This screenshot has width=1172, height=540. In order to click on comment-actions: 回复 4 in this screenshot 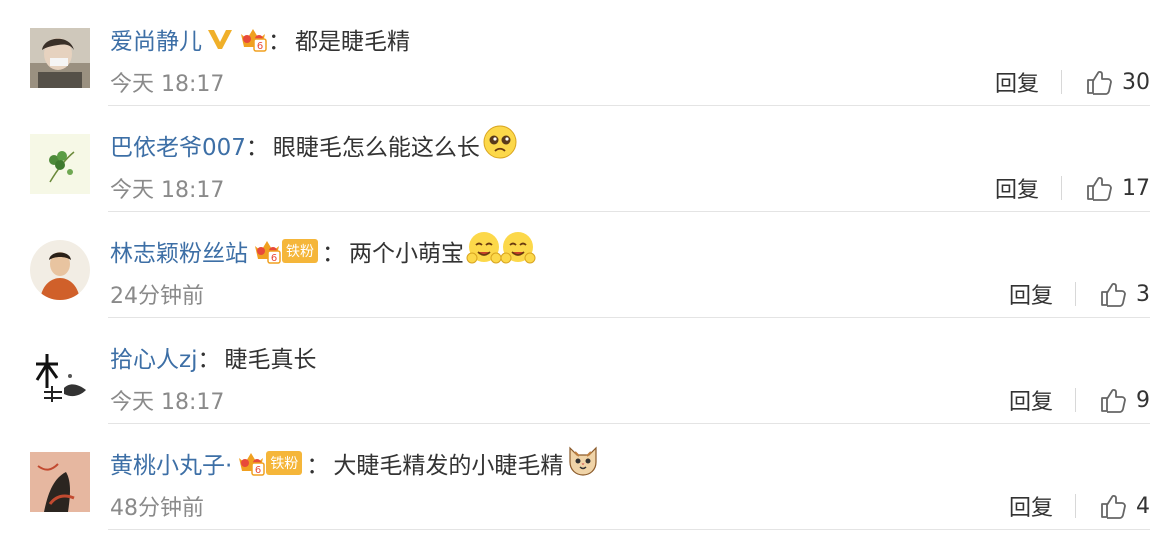, I will do `click(1079, 506)`.